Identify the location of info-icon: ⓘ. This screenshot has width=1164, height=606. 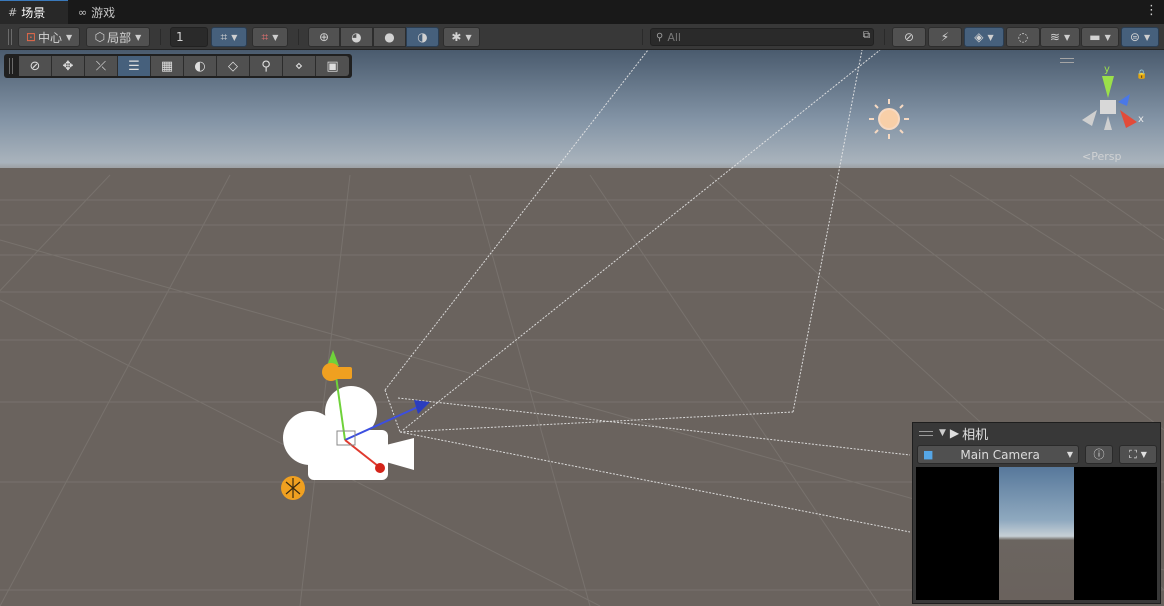
(1099, 454).